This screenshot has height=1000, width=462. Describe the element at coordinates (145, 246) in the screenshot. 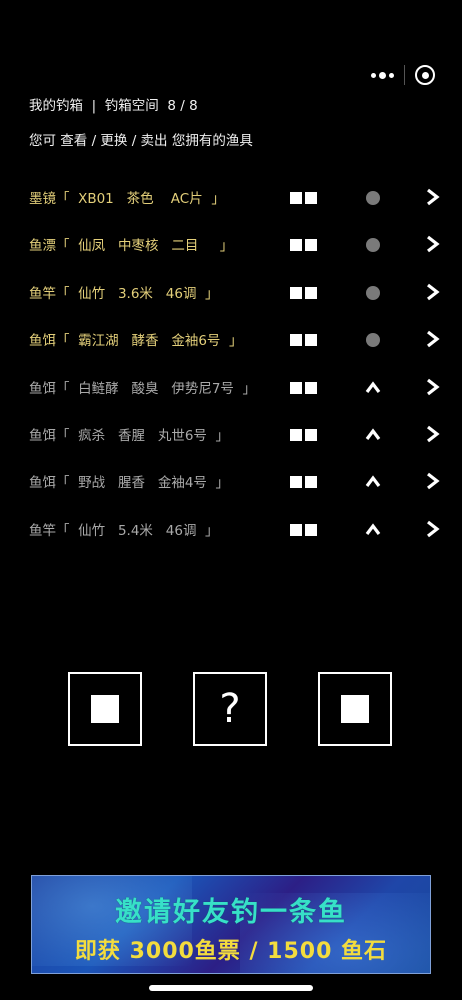

I see `gear-detail: 「 仙凤 中枣核 二目 」` at that location.